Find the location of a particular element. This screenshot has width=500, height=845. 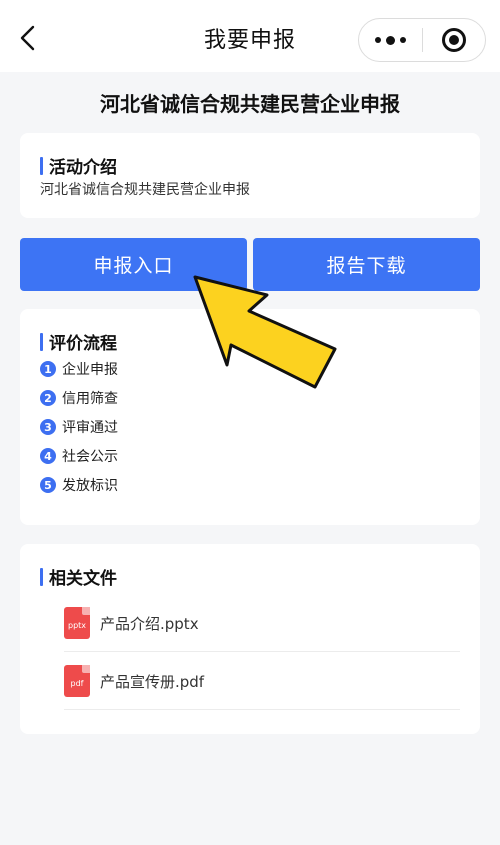

step-number-badge: 4 is located at coordinates (48, 456).